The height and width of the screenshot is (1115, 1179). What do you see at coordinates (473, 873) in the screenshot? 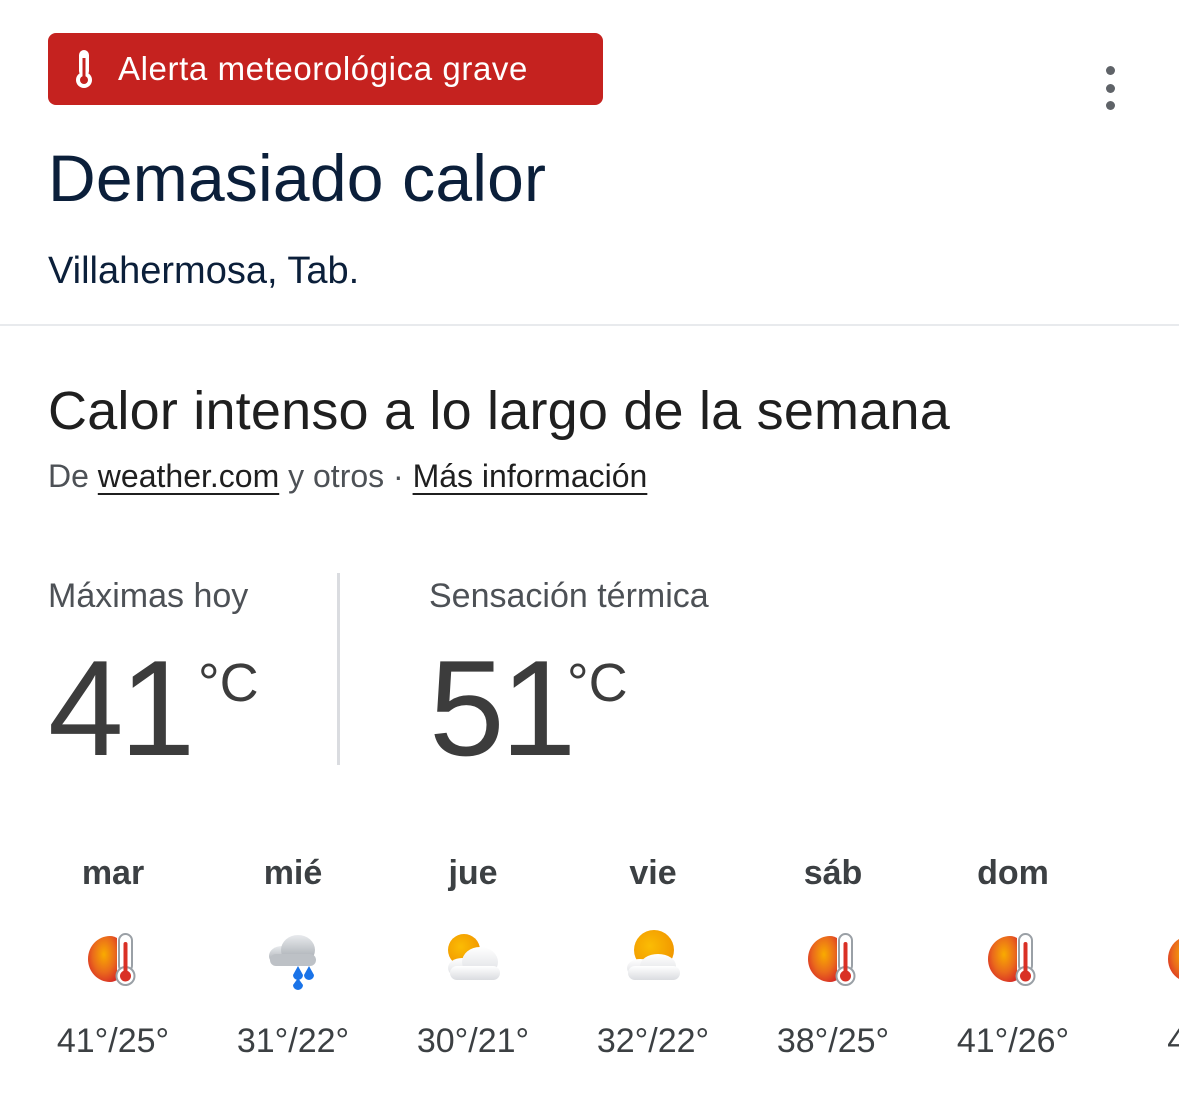
I see `forecast-day-name: jue` at bounding box center [473, 873].